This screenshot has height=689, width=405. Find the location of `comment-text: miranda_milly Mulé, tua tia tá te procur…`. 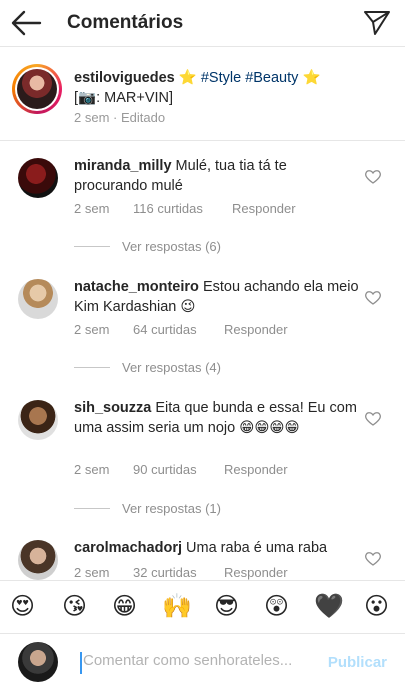

comment-text: miranda_milly Mulé, tua tia tá te procur… is located at coordinates (216, 176).